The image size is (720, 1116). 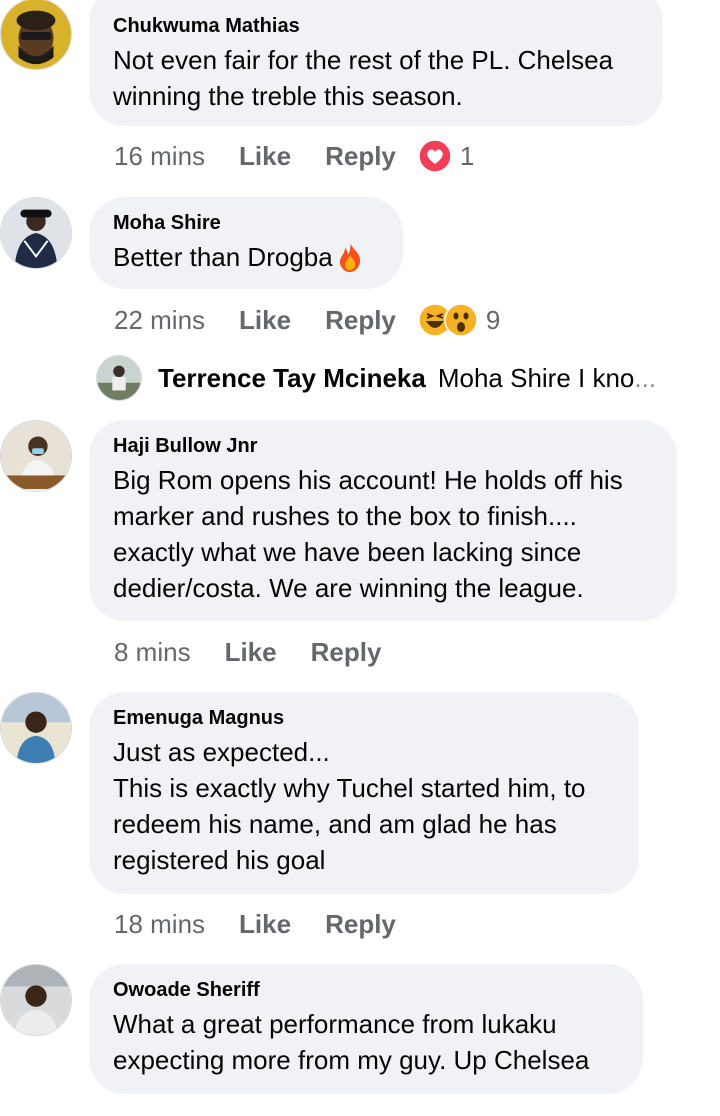 I want to click on avatar-owoade-sheriff, so click(x=36, y=1000).